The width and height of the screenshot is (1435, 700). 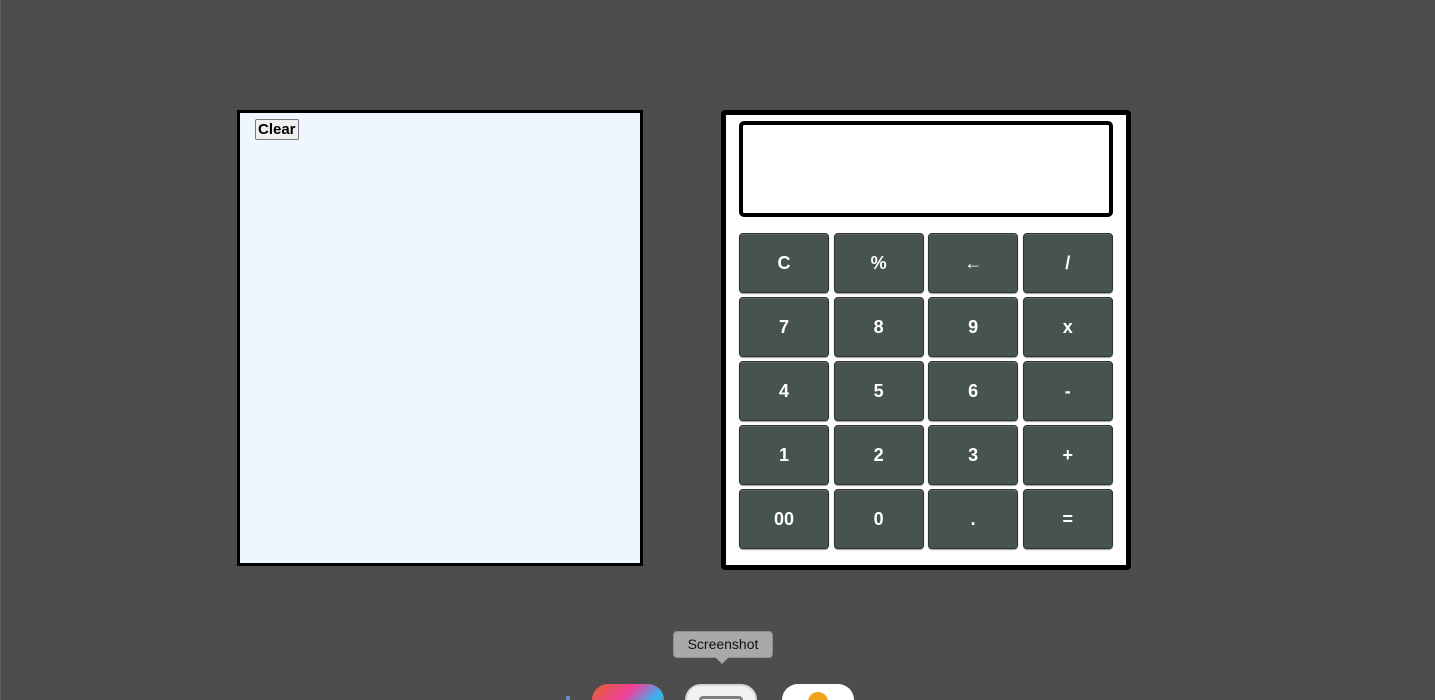 I want to click on photos-icon, so click(x=628, y=692).